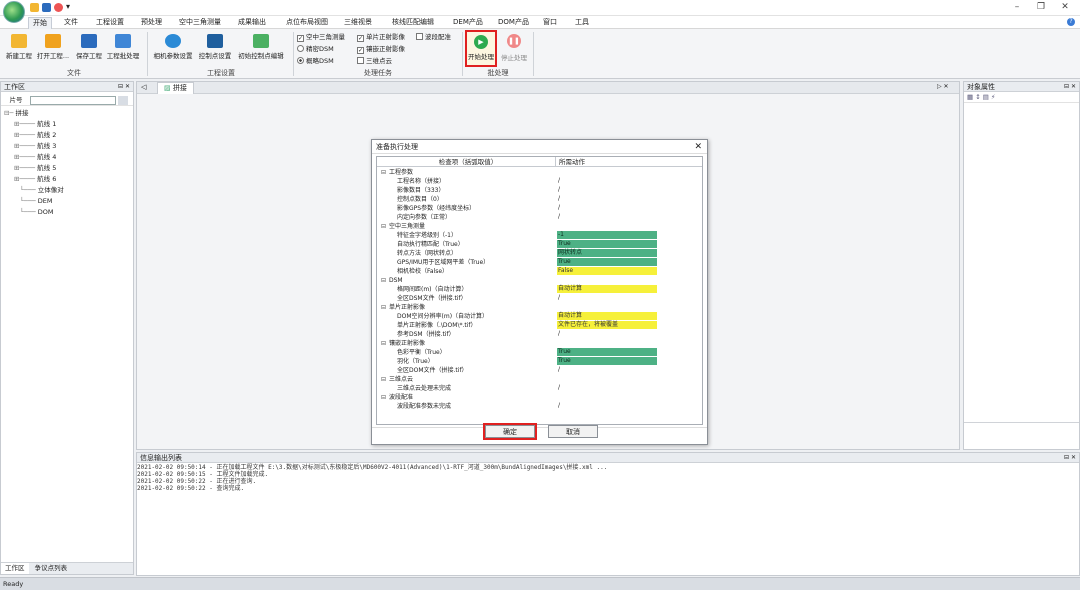 This screenshot has width=1080, height=590. Describe the element at coordinates (1021, 265) in the screenshot. I see `properties-panel: 对象属性 ⊟ ✕ ▦ ↕ ▤ ⚡` at that location.